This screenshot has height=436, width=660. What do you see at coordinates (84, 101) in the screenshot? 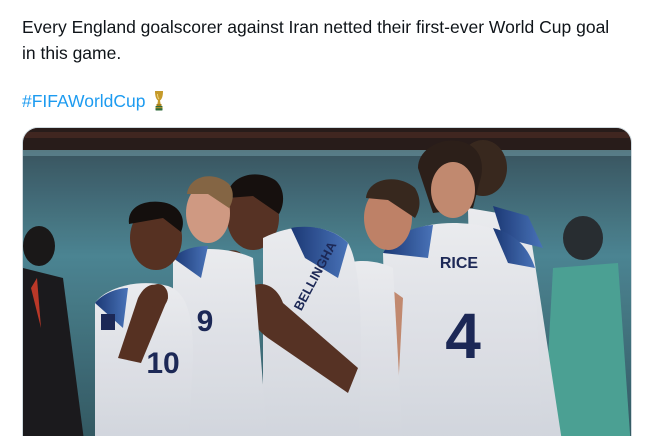
I see `hashtag-link: #FIFAWorldCup` at bounding box center [84, 101].